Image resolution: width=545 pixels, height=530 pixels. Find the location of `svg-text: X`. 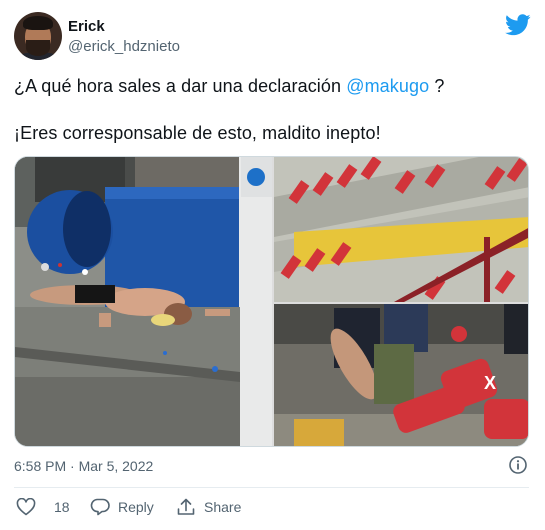

svg-text: X is located at coordinates (490, 383).